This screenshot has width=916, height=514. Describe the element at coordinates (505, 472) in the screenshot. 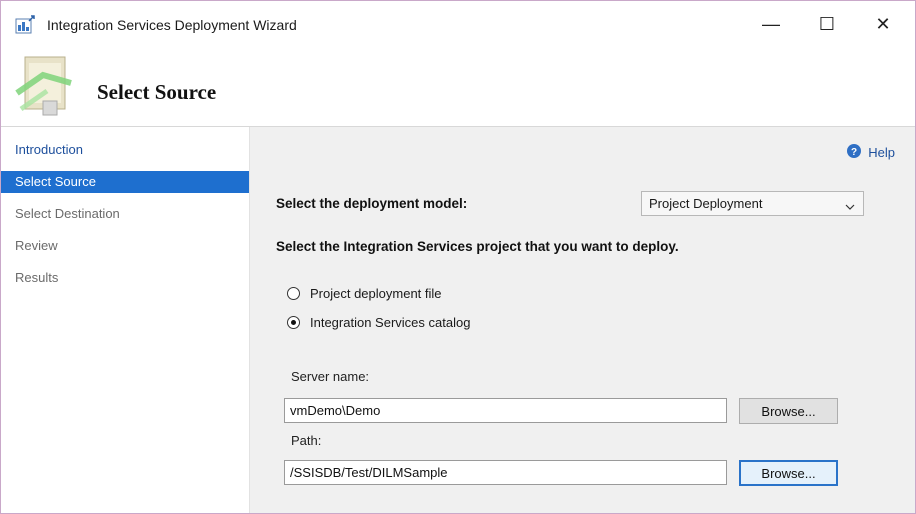

I see `path-input` at that location.